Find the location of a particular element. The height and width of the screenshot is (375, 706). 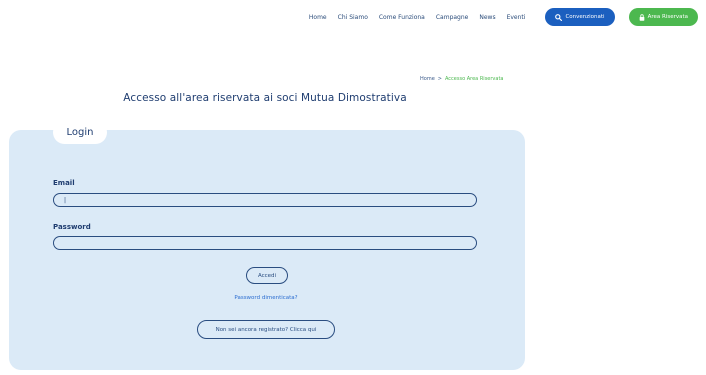

breadcrumb: Home > Accesso Area Riservata is located at coordinates (461, 79).